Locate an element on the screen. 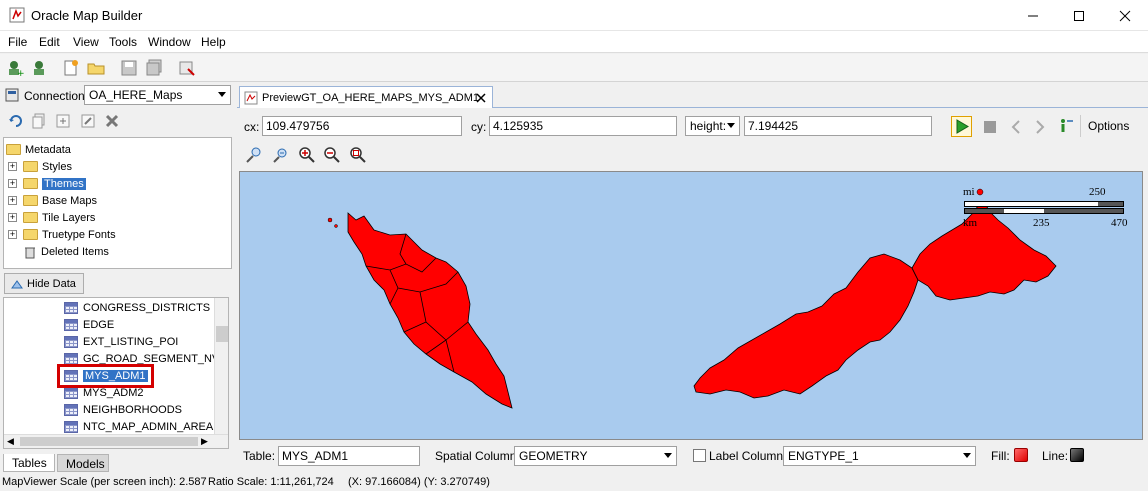  stop-icon is located at coordinates (990, 127).